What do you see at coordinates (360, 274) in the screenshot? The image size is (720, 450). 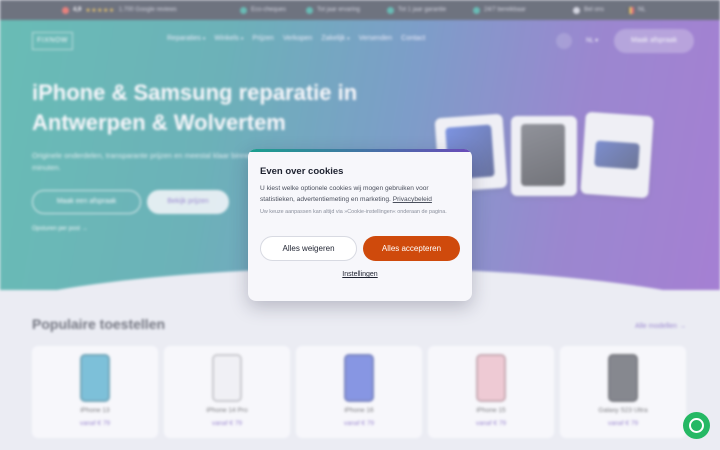 I see `cookie-settings-link: Instellingen` at bounding box center [360, 274].